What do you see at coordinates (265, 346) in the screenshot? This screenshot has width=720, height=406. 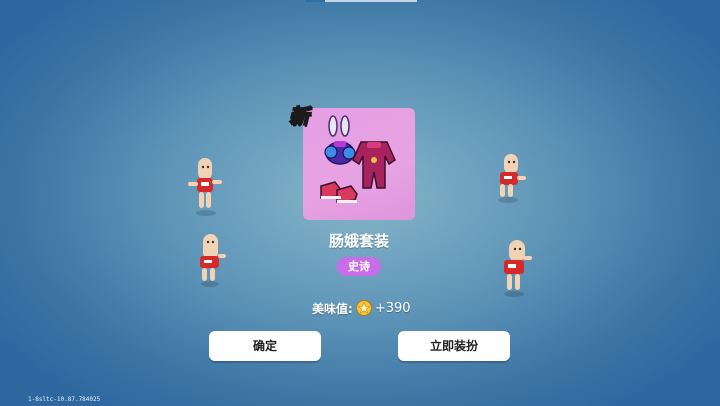 I see `confirm-button: 确定` at bounding box center [265, 346].